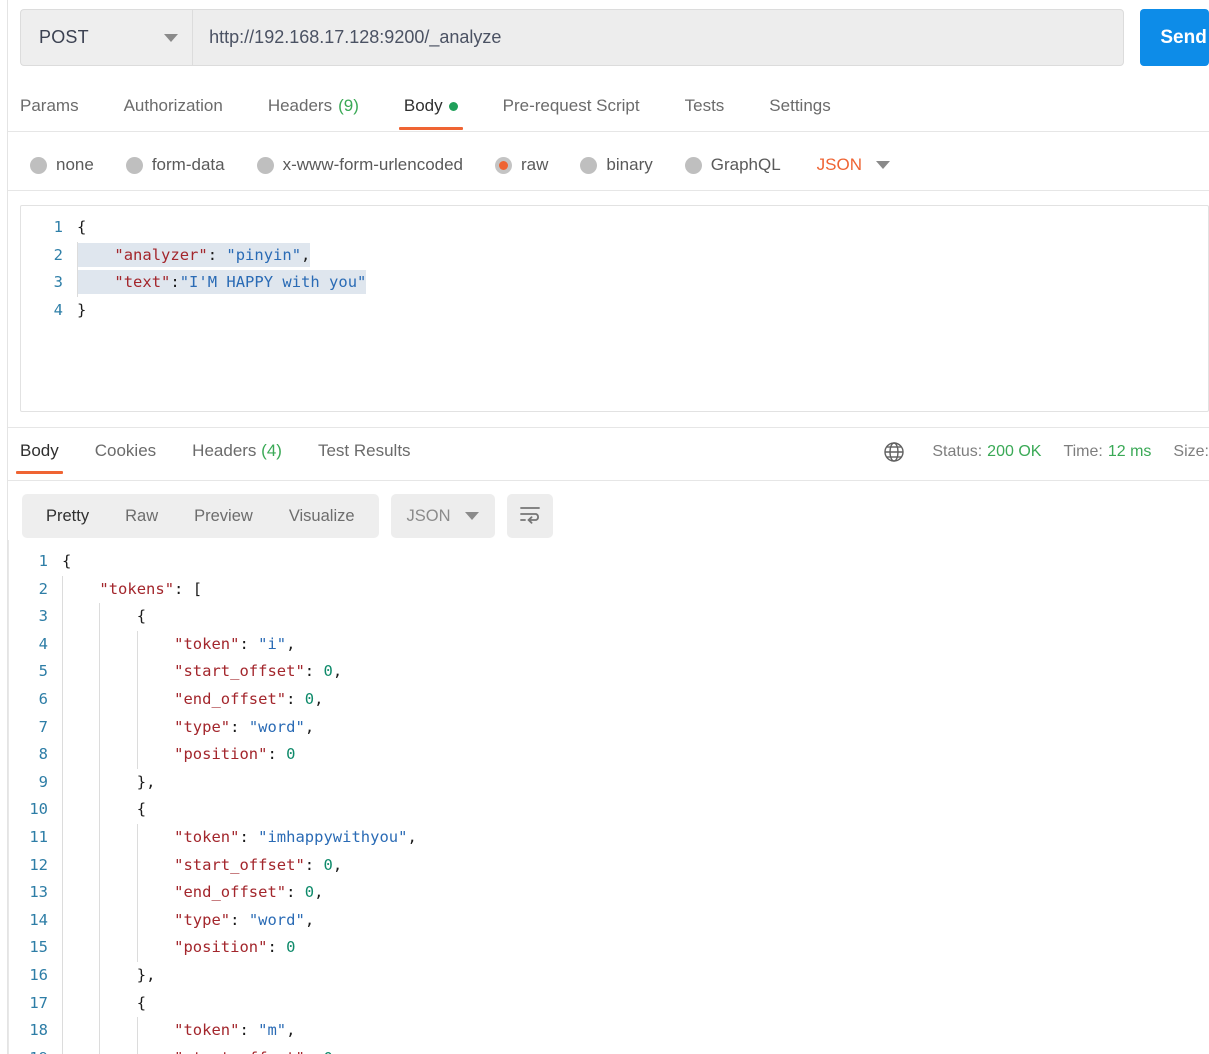  What do you see at coordinates (237, 451) in the screenshot?
I see `response-tab-headers: Headers (4)` at bounding box center [237, 451].